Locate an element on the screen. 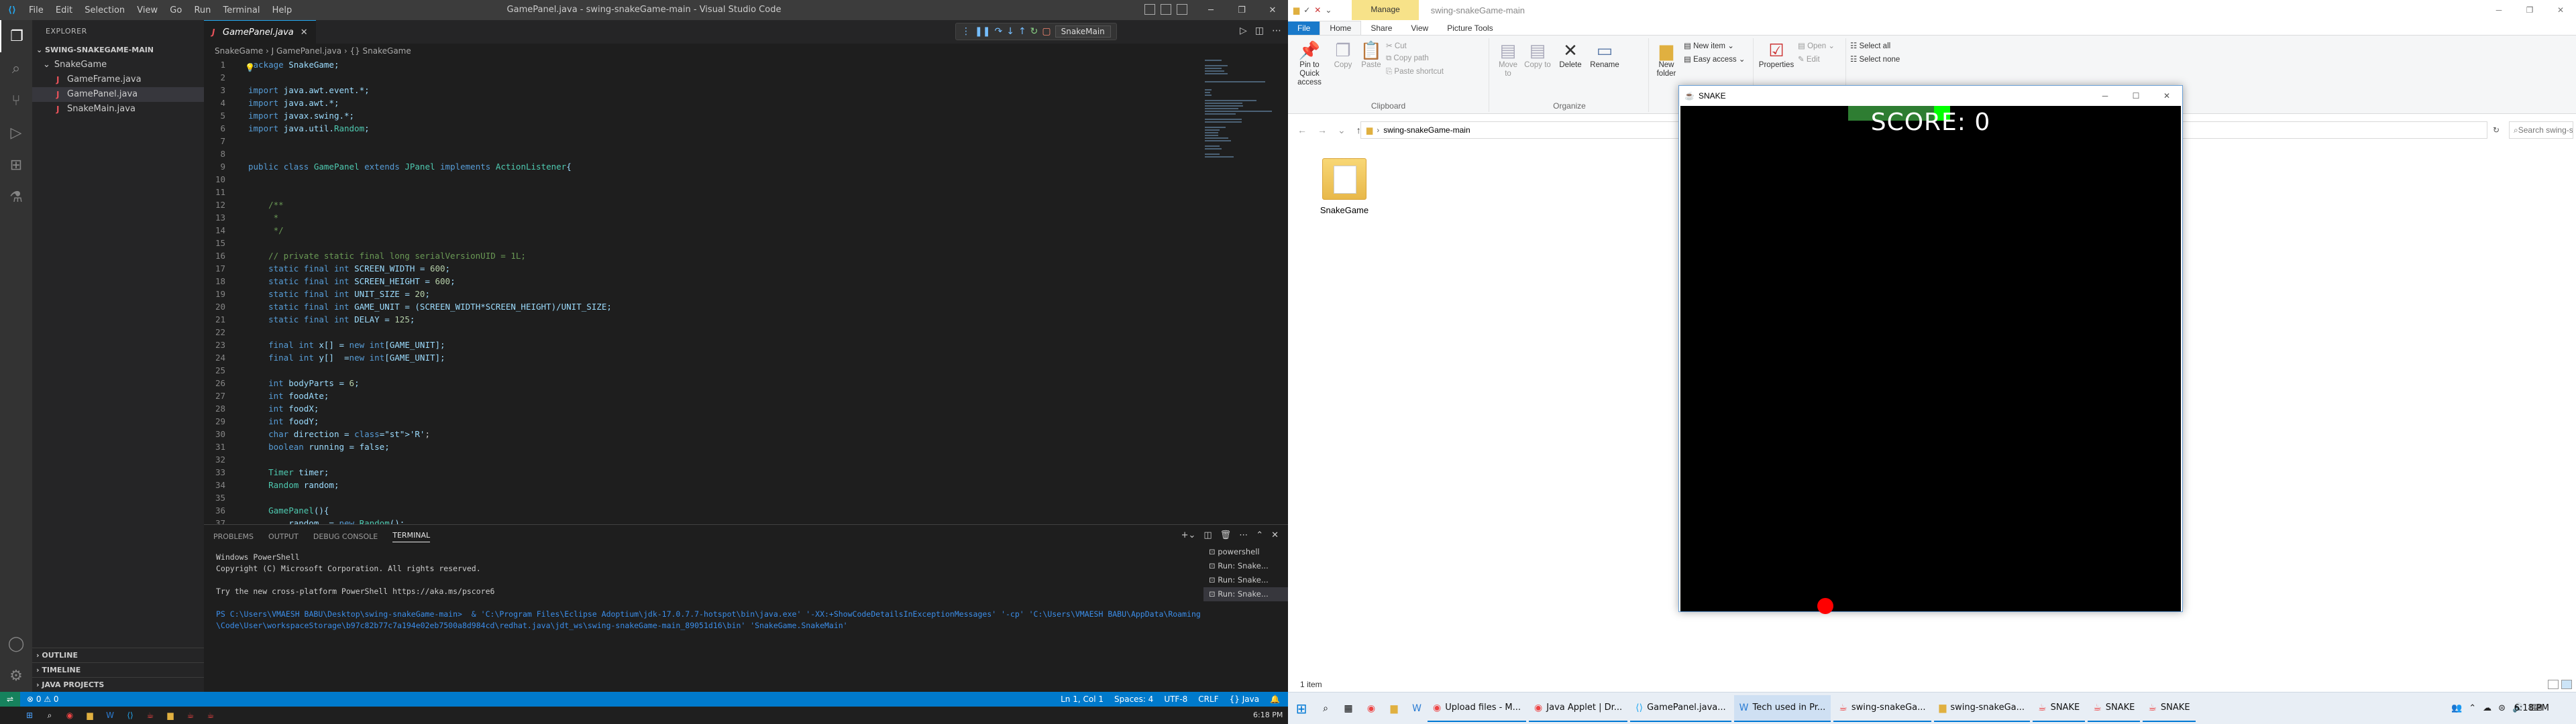 Image resolution: width=2576 pixels, height=724 pixels. menu-edit: Edit is located at coordinates (64, 10).